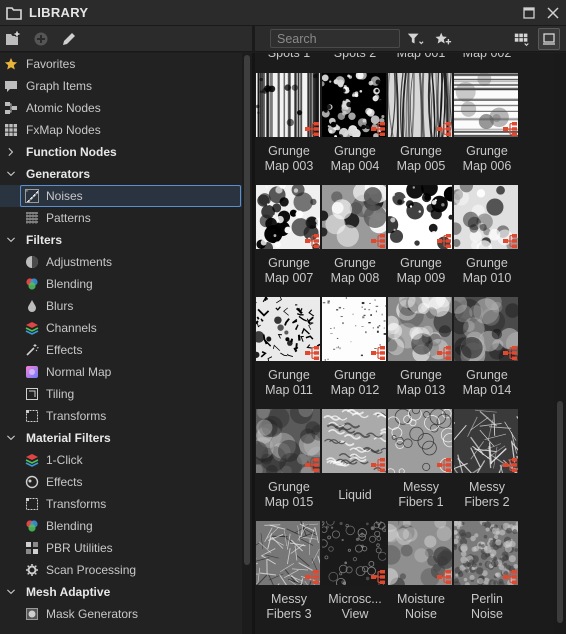 This screenshot has width=566, height=634. What do you see at coordinates (32, 372) in the screenshot?
I see `normal-map-icon` at bounding box center [32, 372].